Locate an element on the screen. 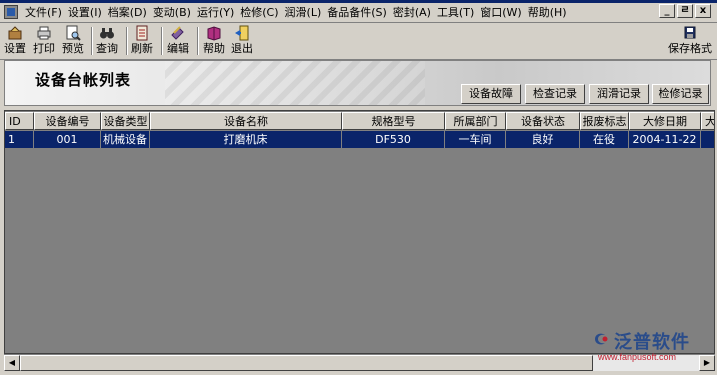 This screenshot has height=375, width=717. settings-icon is located at coordinates (15, 33).